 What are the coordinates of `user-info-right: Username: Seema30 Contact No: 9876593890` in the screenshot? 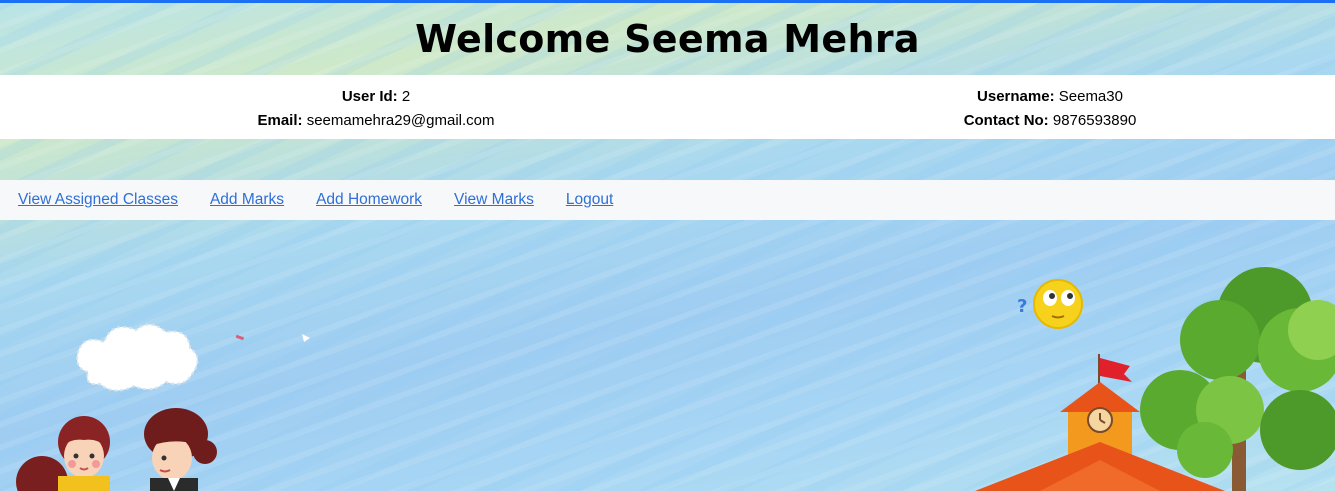 It's located at (1050, 109).